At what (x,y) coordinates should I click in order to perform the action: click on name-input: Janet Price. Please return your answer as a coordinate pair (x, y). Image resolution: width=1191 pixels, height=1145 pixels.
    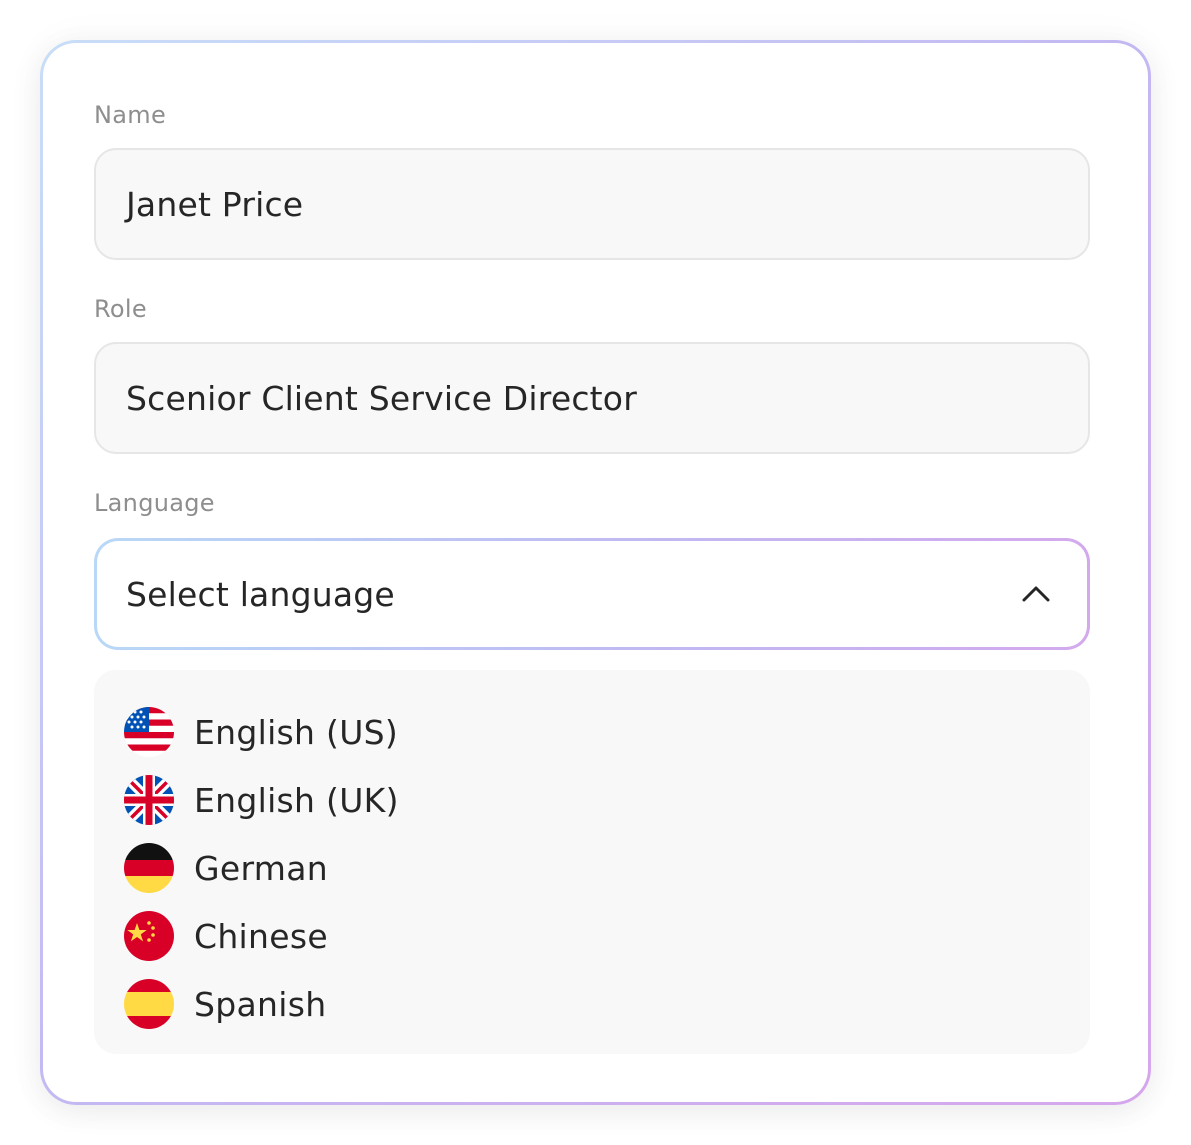
    Looking at the image, I should click on (592, 204).